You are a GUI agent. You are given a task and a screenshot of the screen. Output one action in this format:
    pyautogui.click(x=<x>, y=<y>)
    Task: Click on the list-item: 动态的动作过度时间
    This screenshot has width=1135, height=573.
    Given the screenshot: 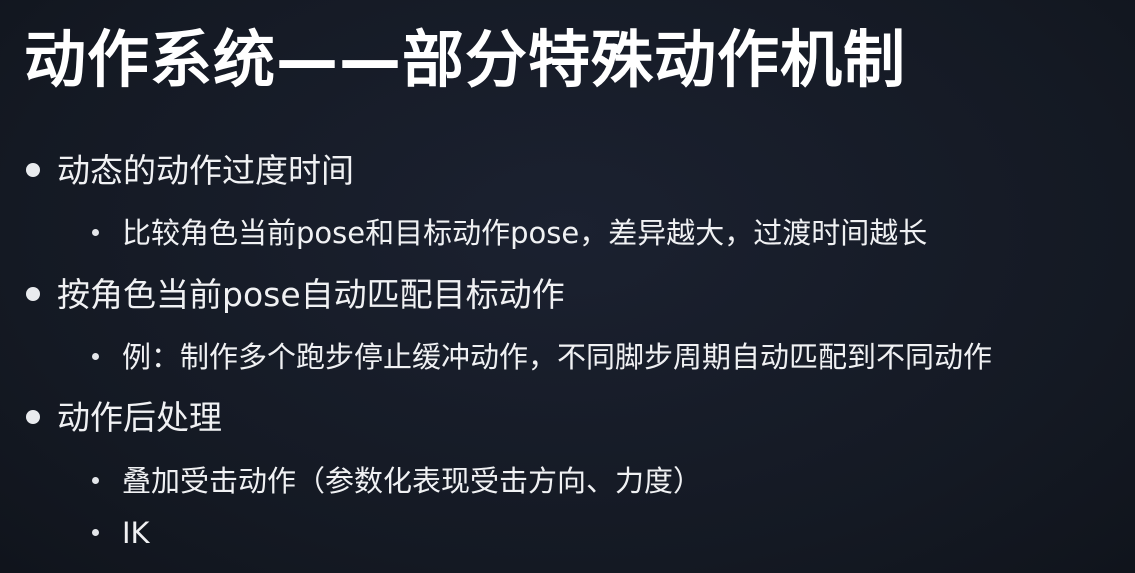 What is the action you would take?
    pyautogui.click(x=190, y=171)
    